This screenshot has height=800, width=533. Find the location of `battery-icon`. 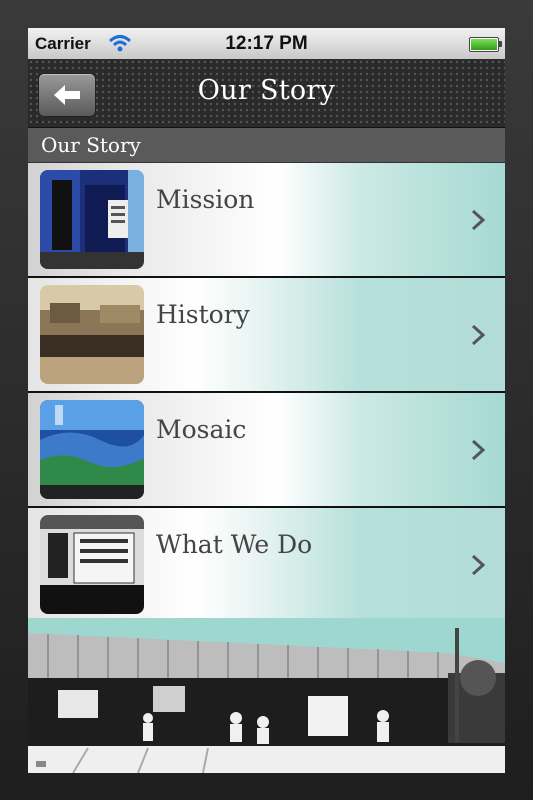

battery-icon is located at coordinates (485, 44).